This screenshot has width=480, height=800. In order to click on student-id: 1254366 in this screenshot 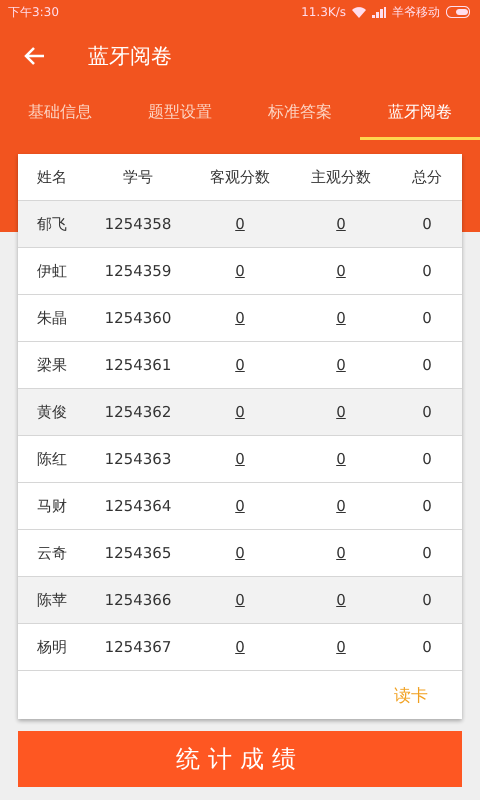, I will do `click(138, 600)`.